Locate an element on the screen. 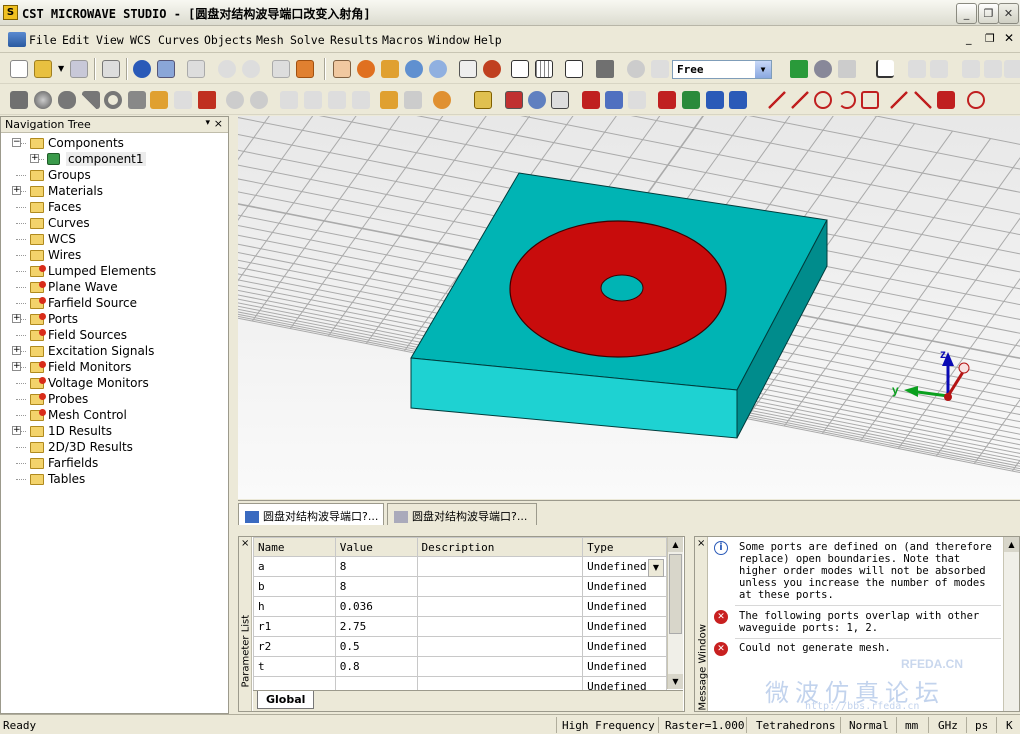 This screenshot has height=734, width=1020. status-time-unit: ps is located at coordinates (981, 725).